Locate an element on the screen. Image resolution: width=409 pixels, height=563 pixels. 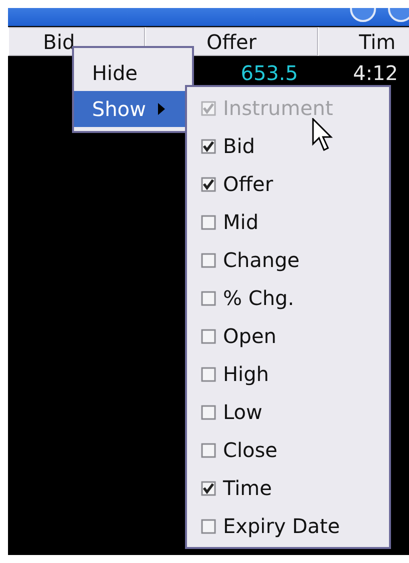
menu-item: Offer is located at coordinates (288, 184).